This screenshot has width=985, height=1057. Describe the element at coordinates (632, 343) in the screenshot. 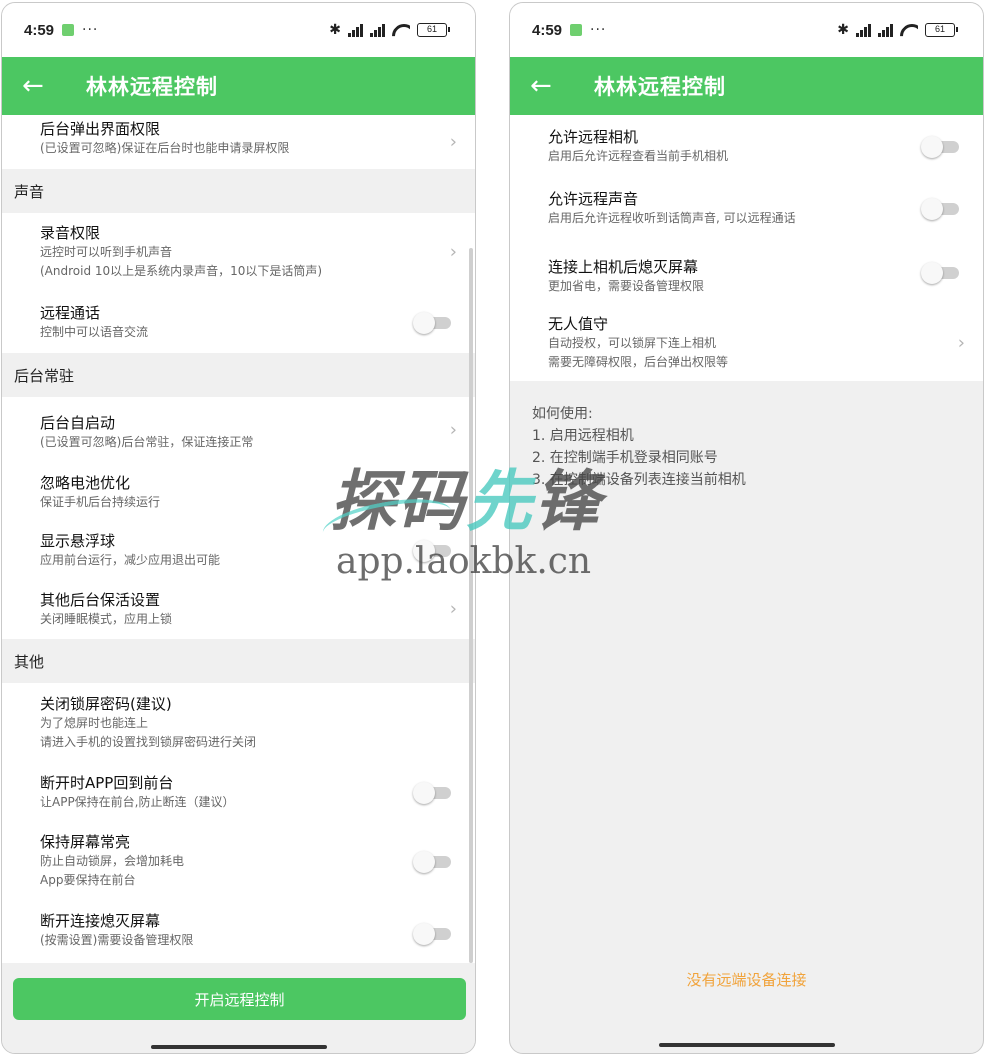

I see `item-subtitle: 自动授权，可以锁屏下连上相机` at that location.